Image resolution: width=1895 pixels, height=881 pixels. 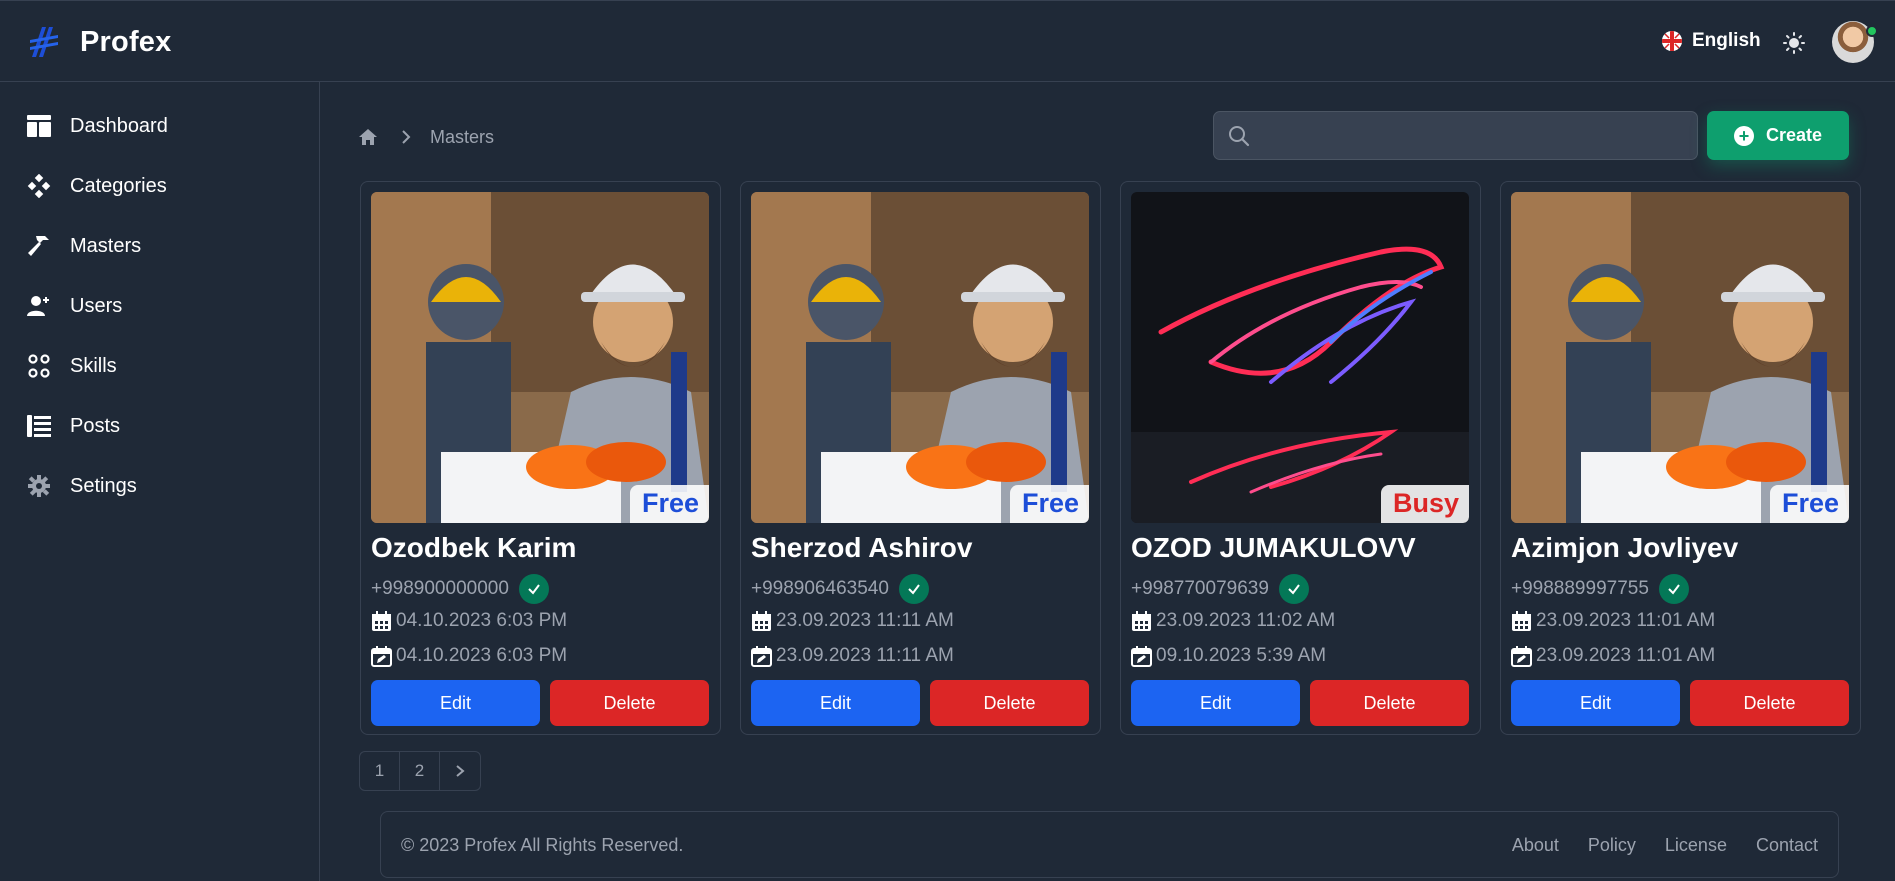 I want to click on created-date: 23.09.2023 11:01 AM, so click(x=1613, y=621).